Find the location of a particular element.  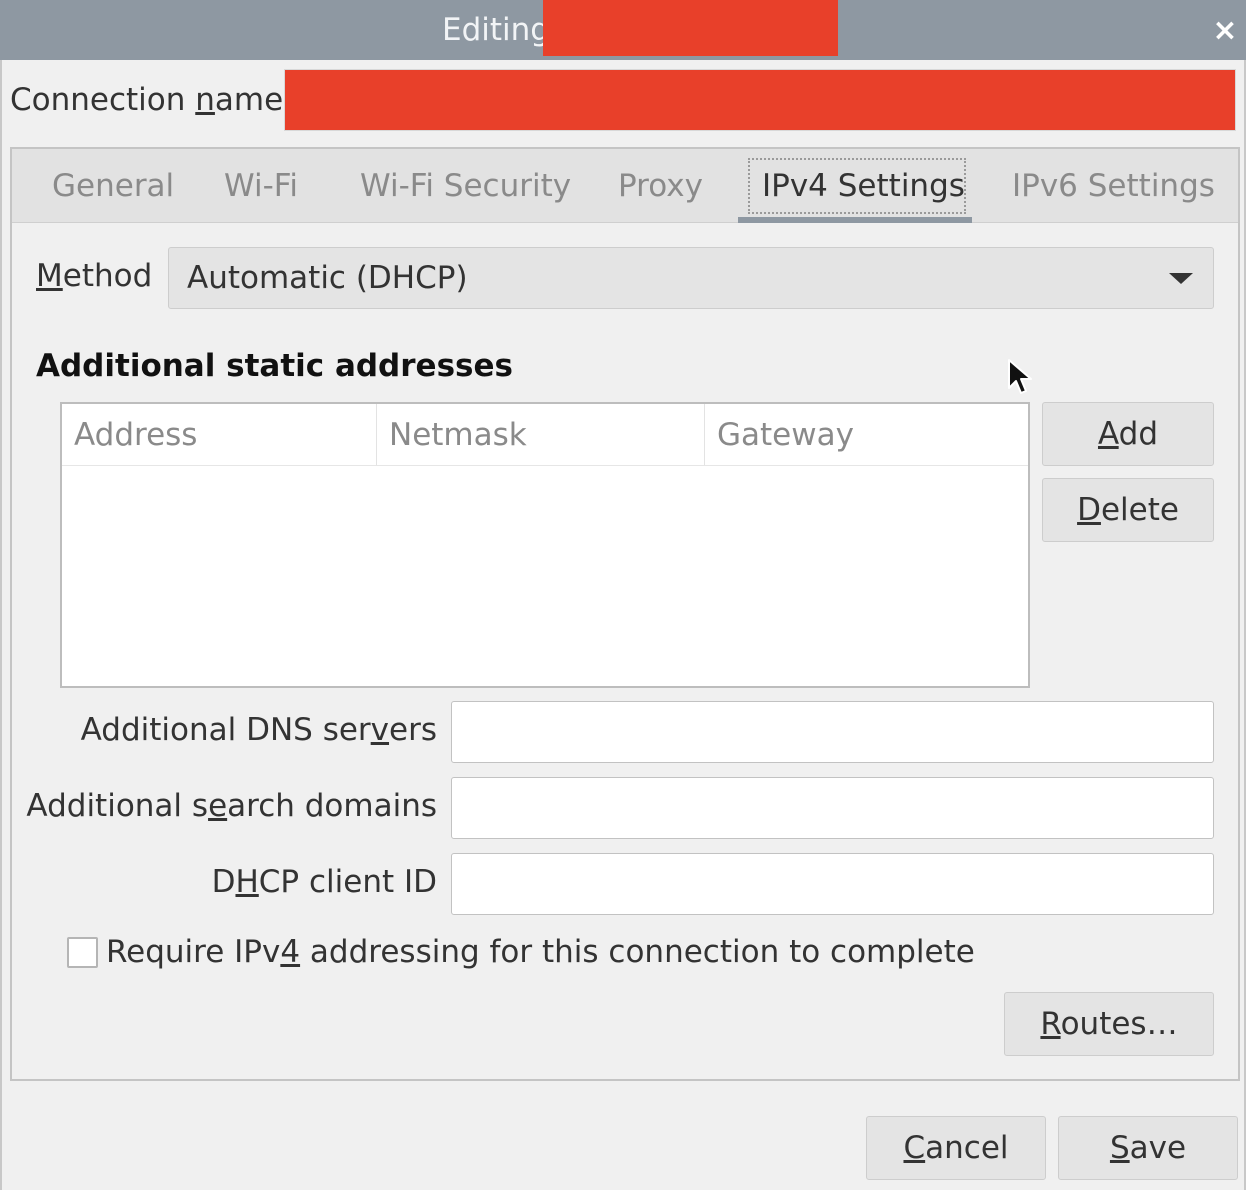

search-domains-field is located at coordinates (832, 808).